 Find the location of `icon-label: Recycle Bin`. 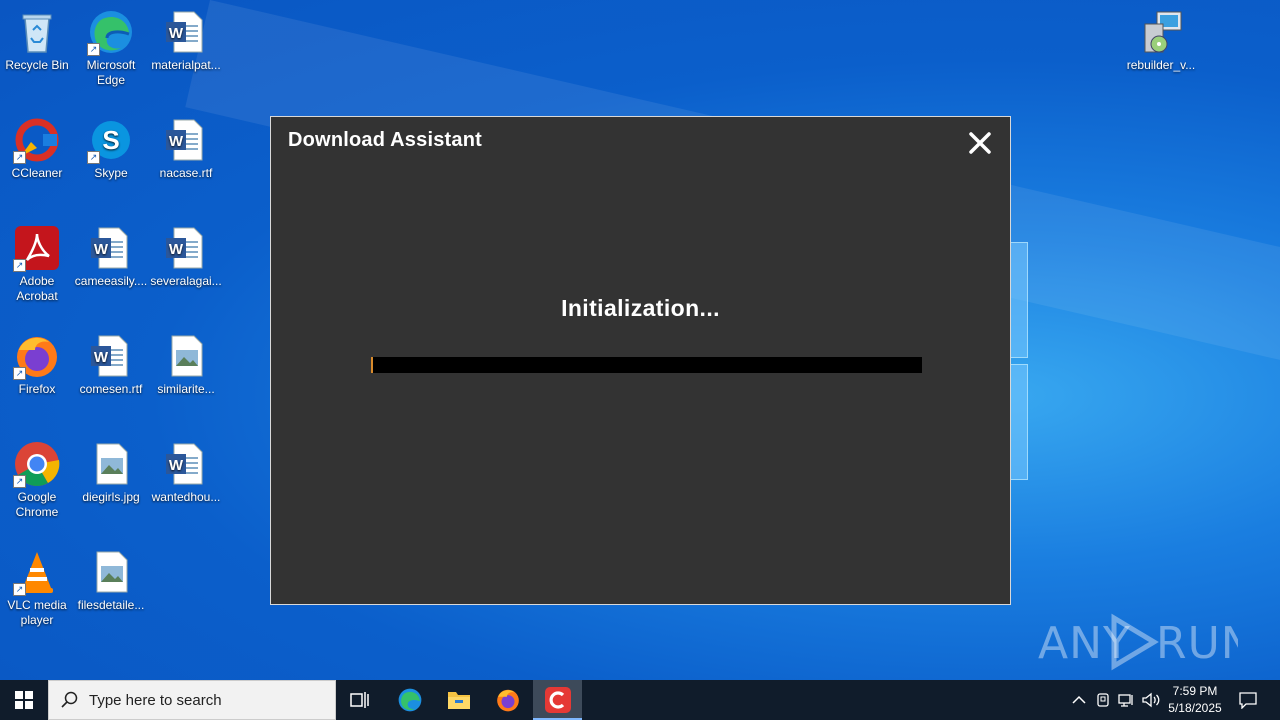

icon-label: Recycle Bin is located at coordinates (37, 65).